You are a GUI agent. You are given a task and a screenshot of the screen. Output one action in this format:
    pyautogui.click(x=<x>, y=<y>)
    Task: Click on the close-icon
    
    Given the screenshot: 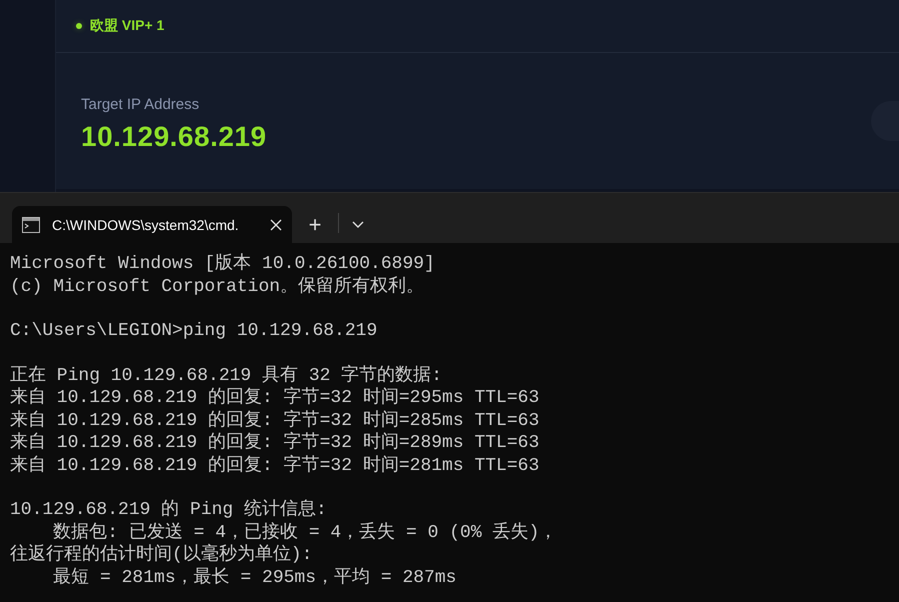 What is the action you would take?
    pyautogui.click(x=276, y=224)
    